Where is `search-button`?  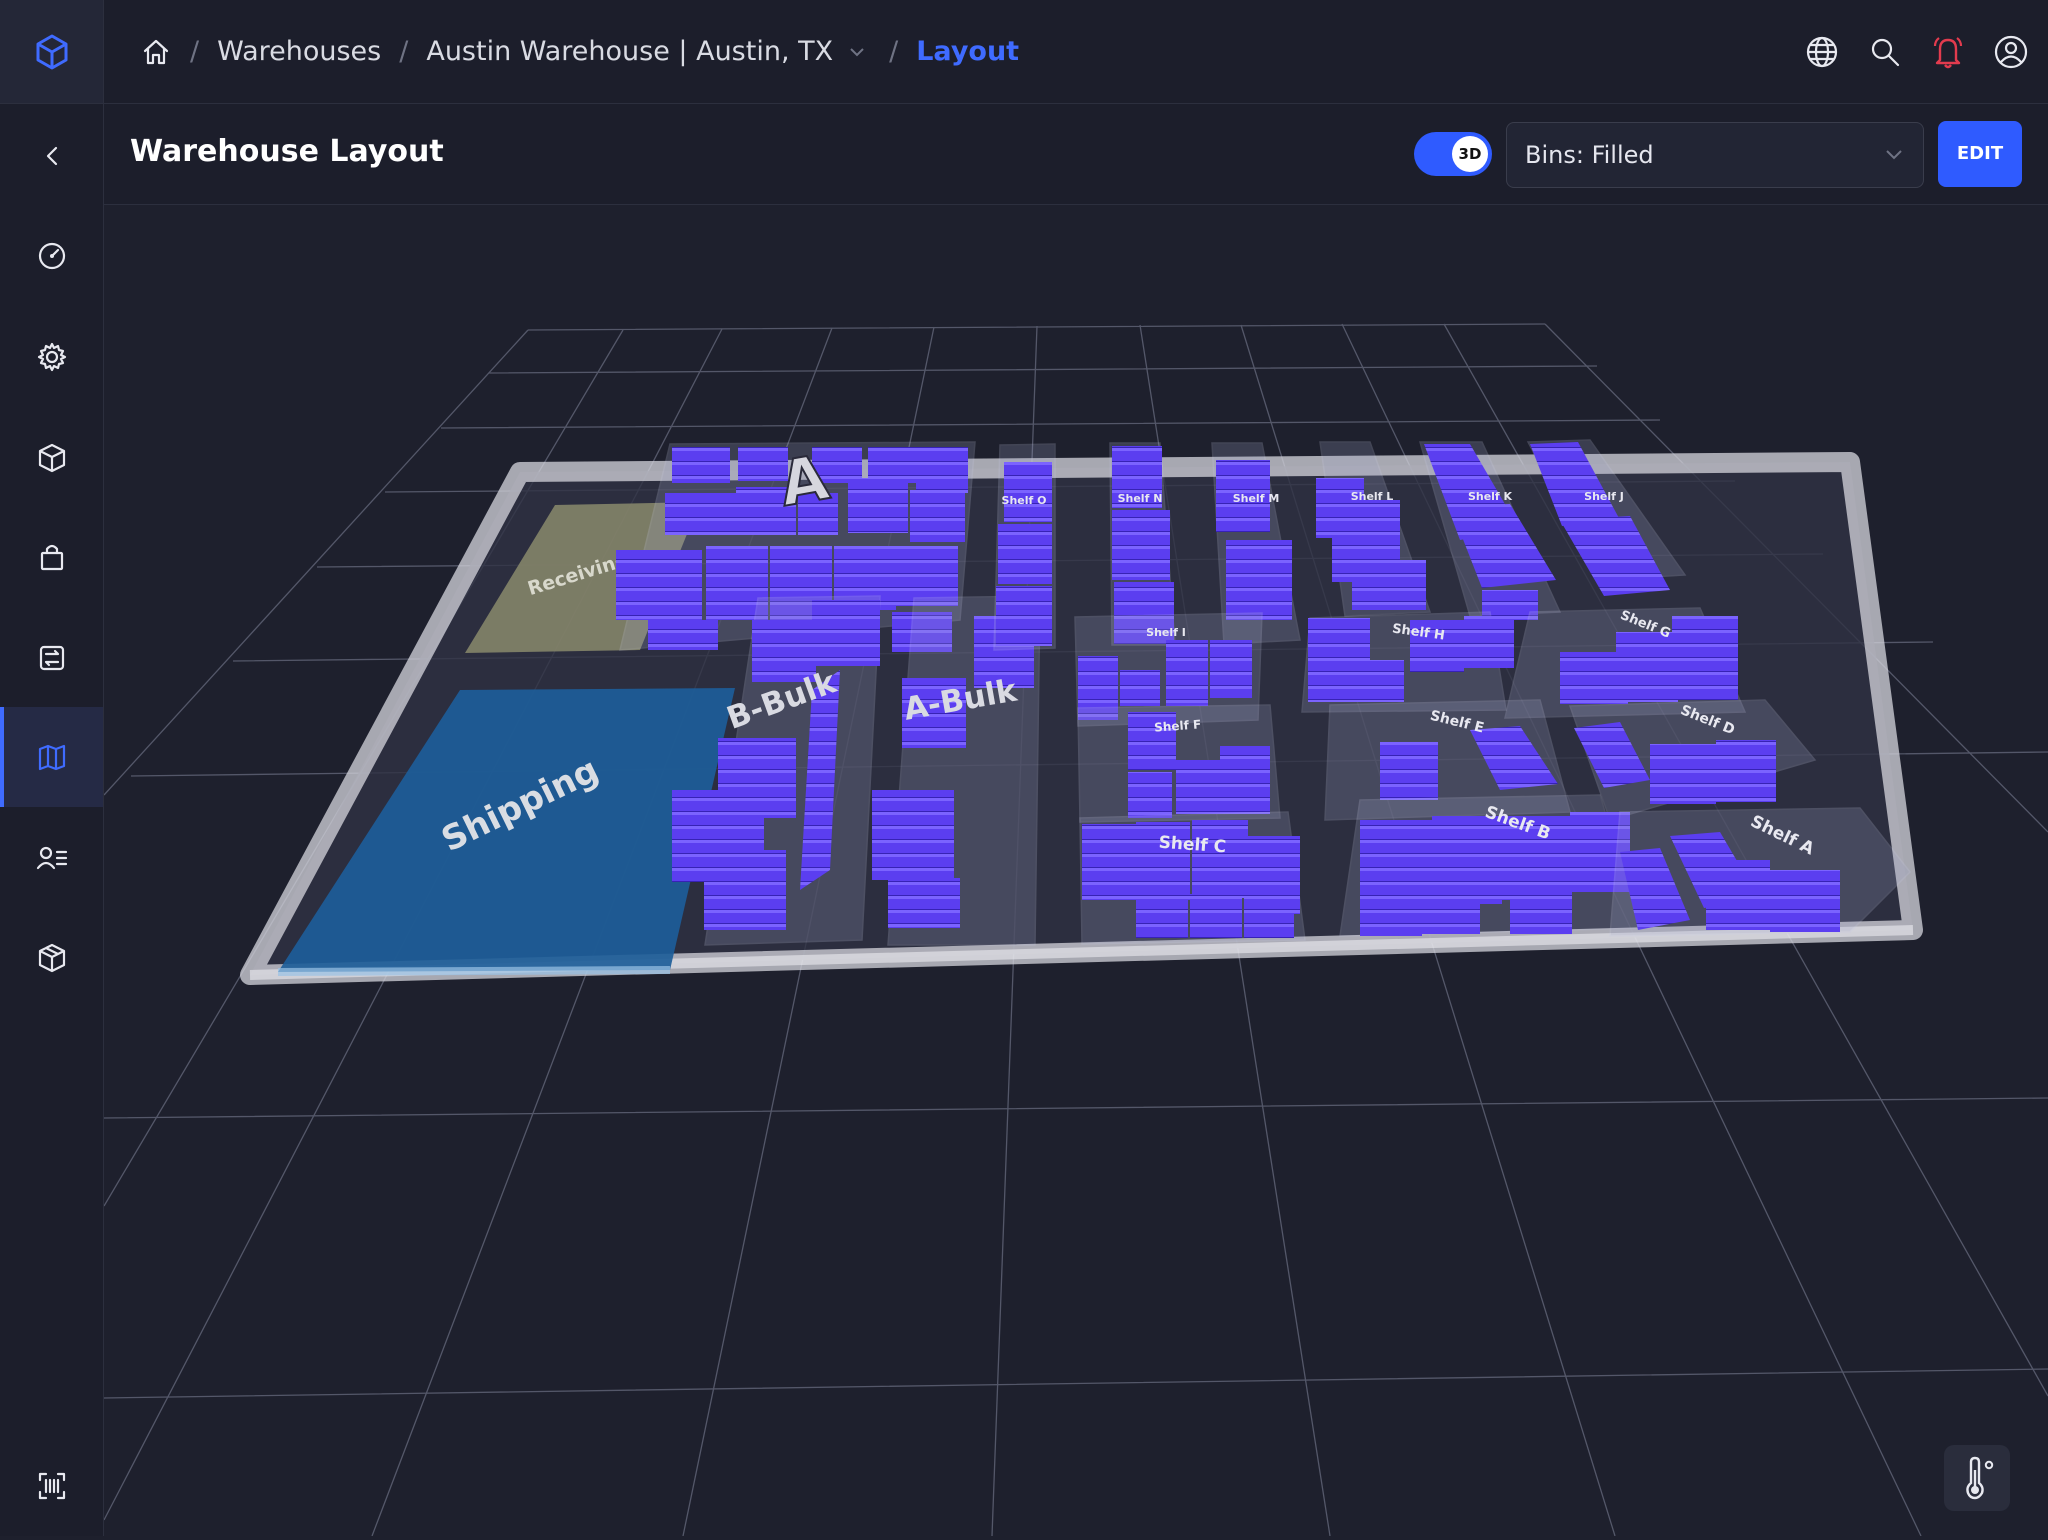 search-button is located at coordinates (1884, 52).